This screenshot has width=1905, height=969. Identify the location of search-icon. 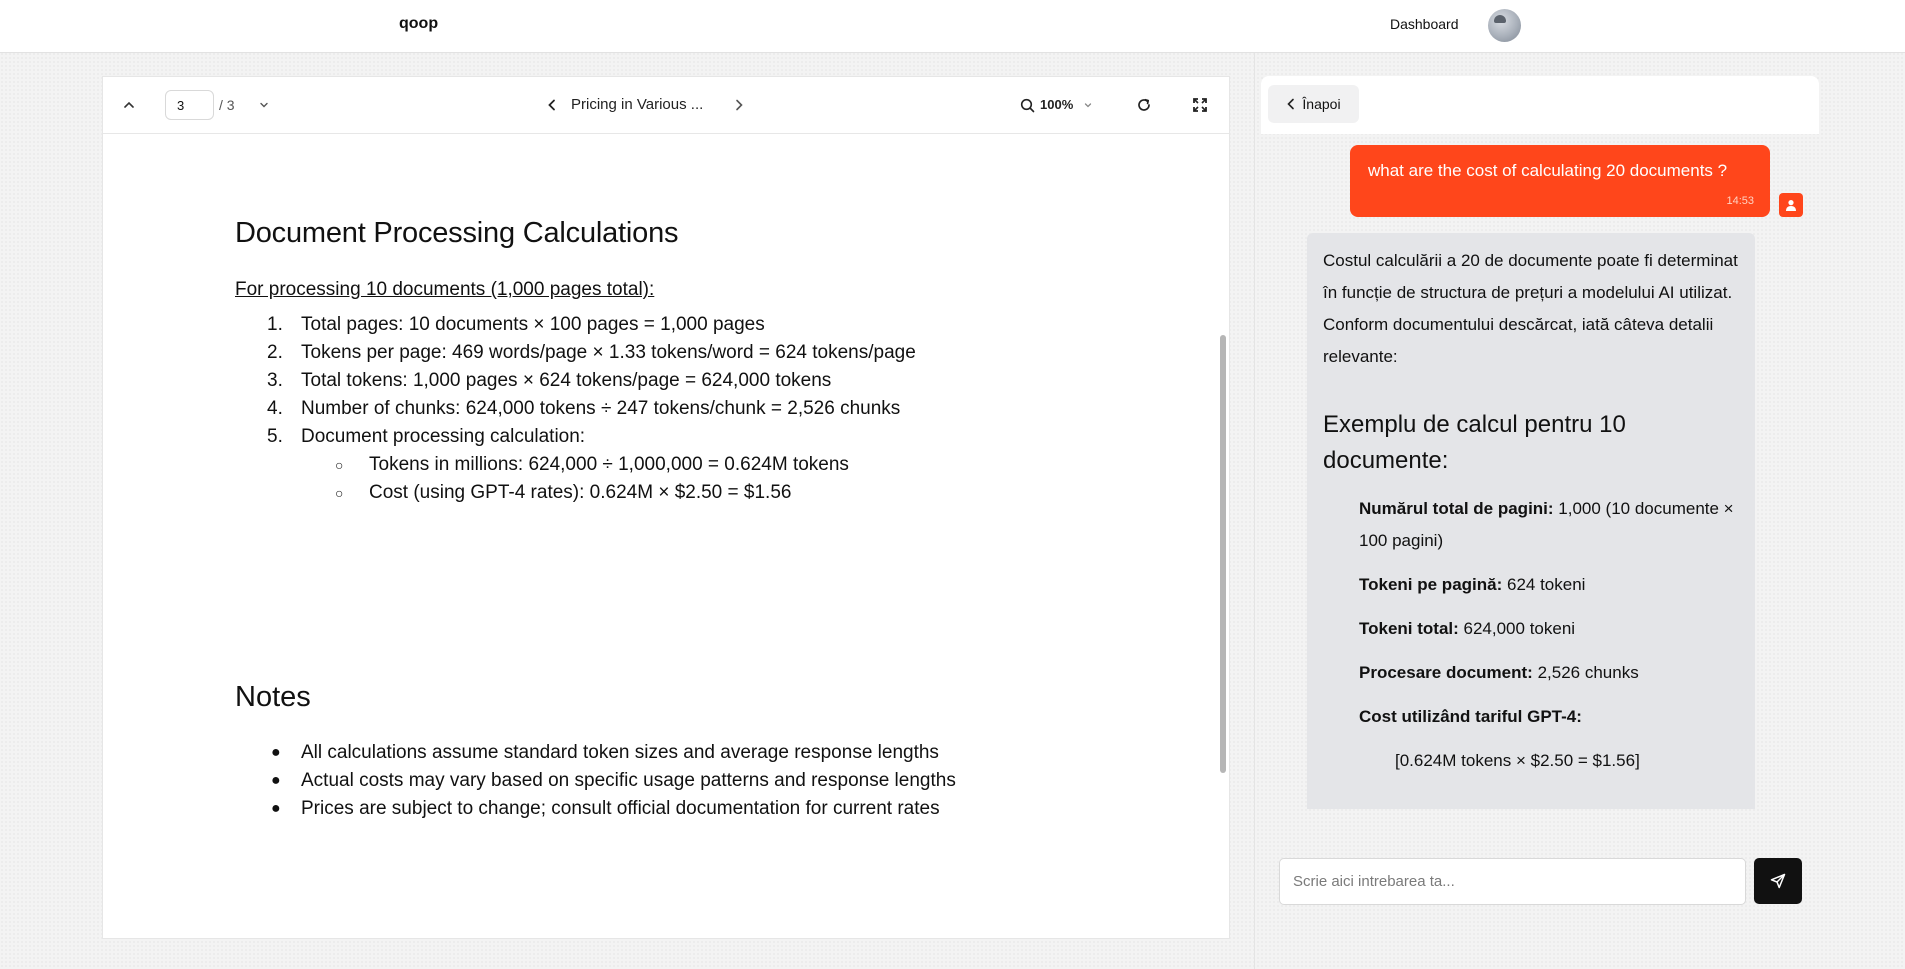
(1027, 105).